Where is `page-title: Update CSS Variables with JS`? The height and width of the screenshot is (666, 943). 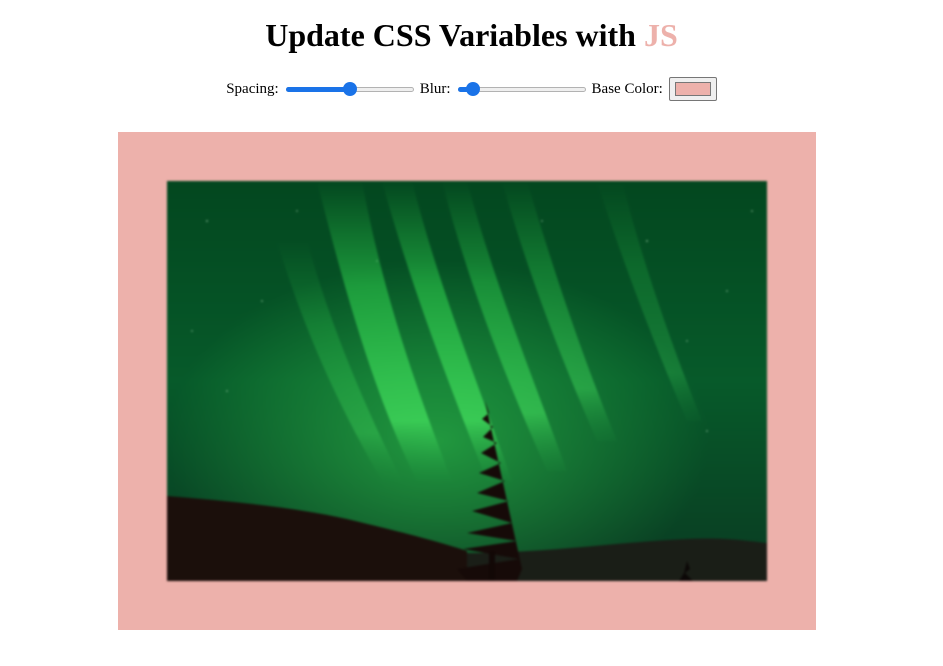 page-title: Update CSS Variables with JS is located at coordinates (471, 35).